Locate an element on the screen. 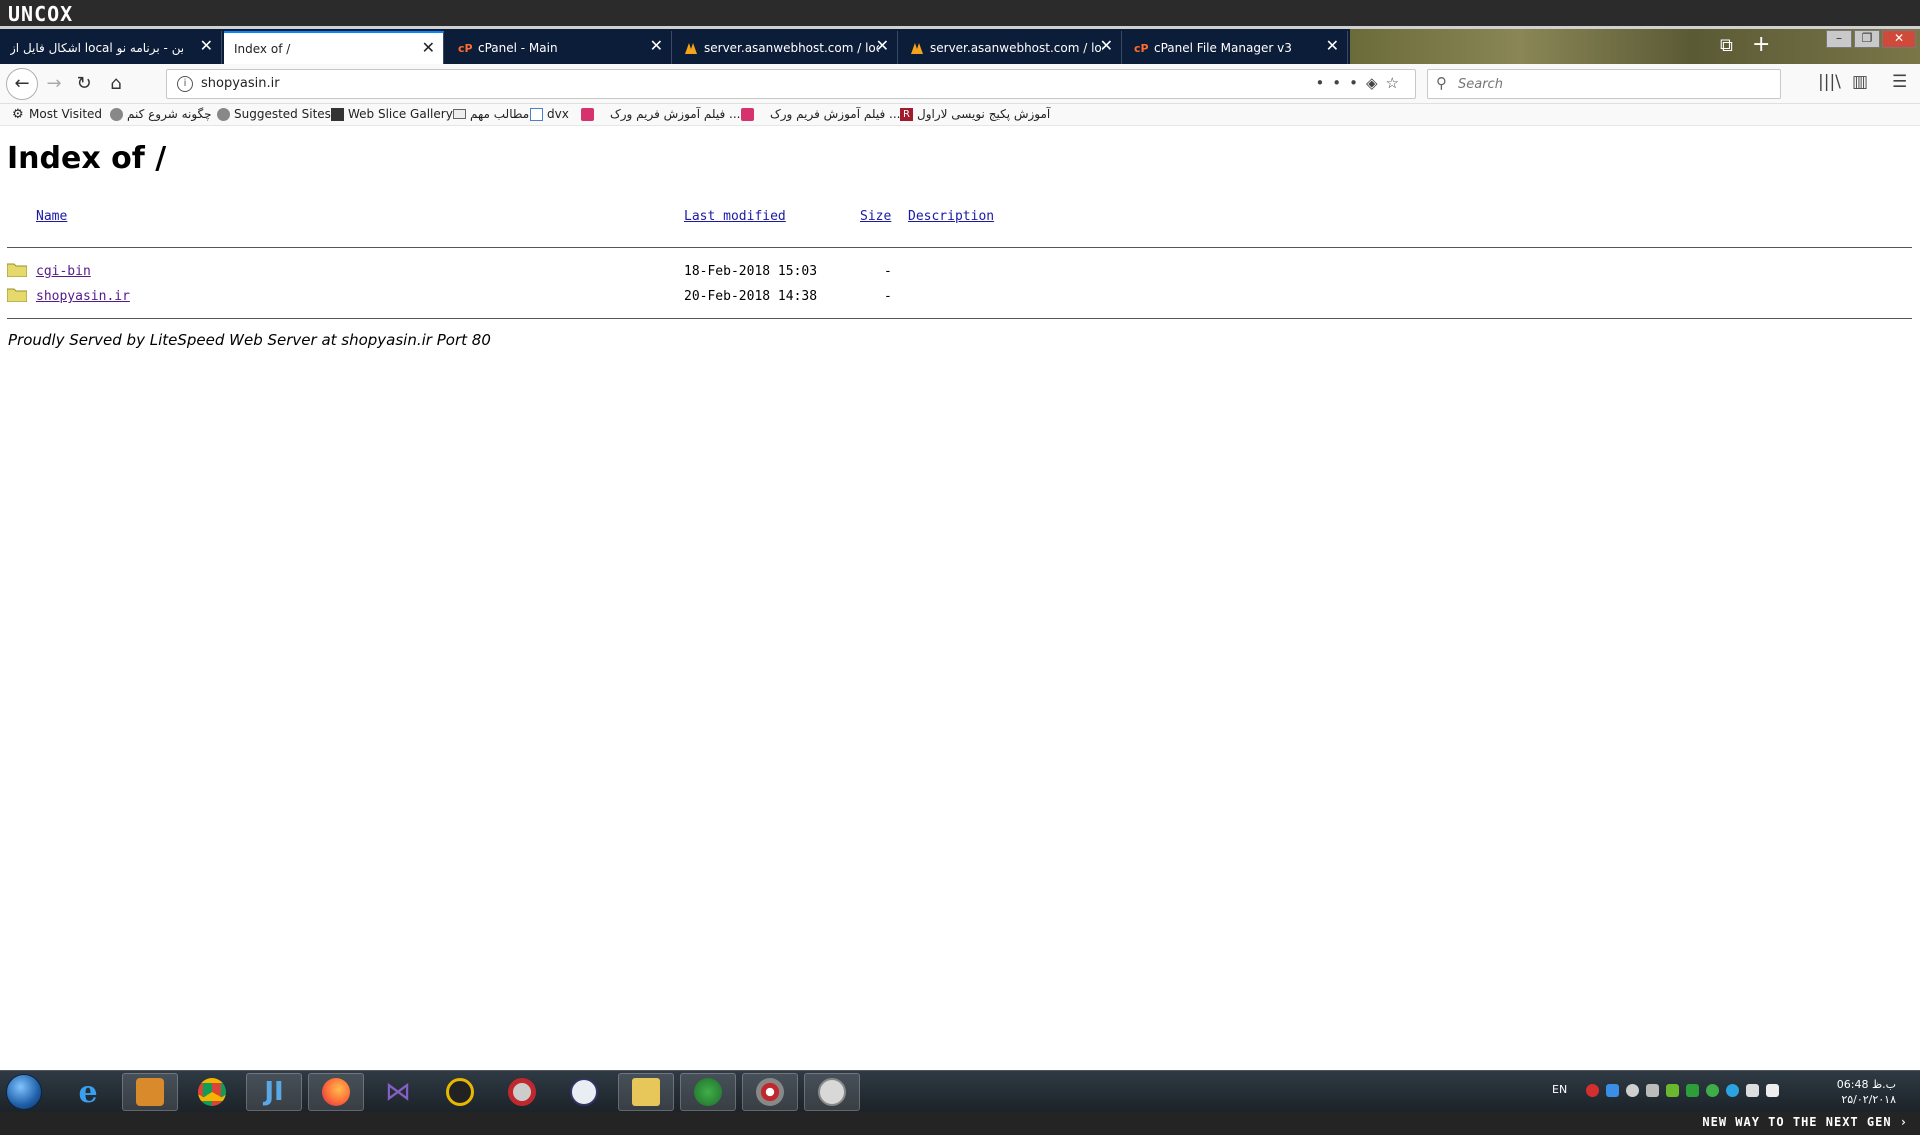  system-clock: 06:48 ب.ظ ۲۵/۰۲/۲۰۱۸ is located at coordinates (1866, 1092).